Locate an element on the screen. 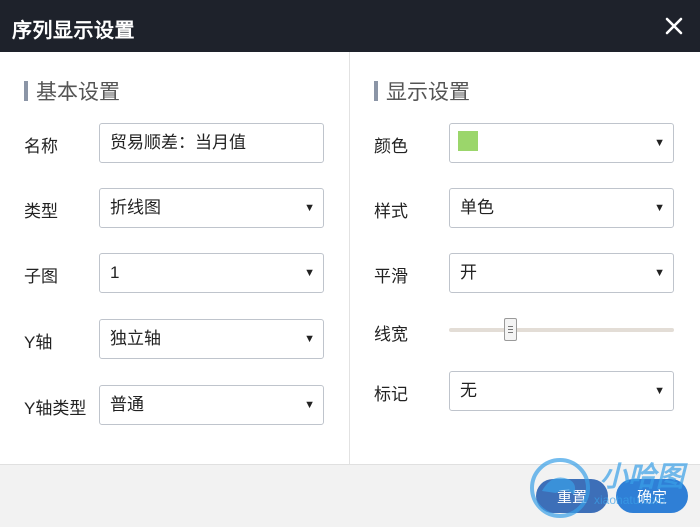 This screenshot has width=700, height=527. marker-label: 标记 is located at coordinates (391, 394).